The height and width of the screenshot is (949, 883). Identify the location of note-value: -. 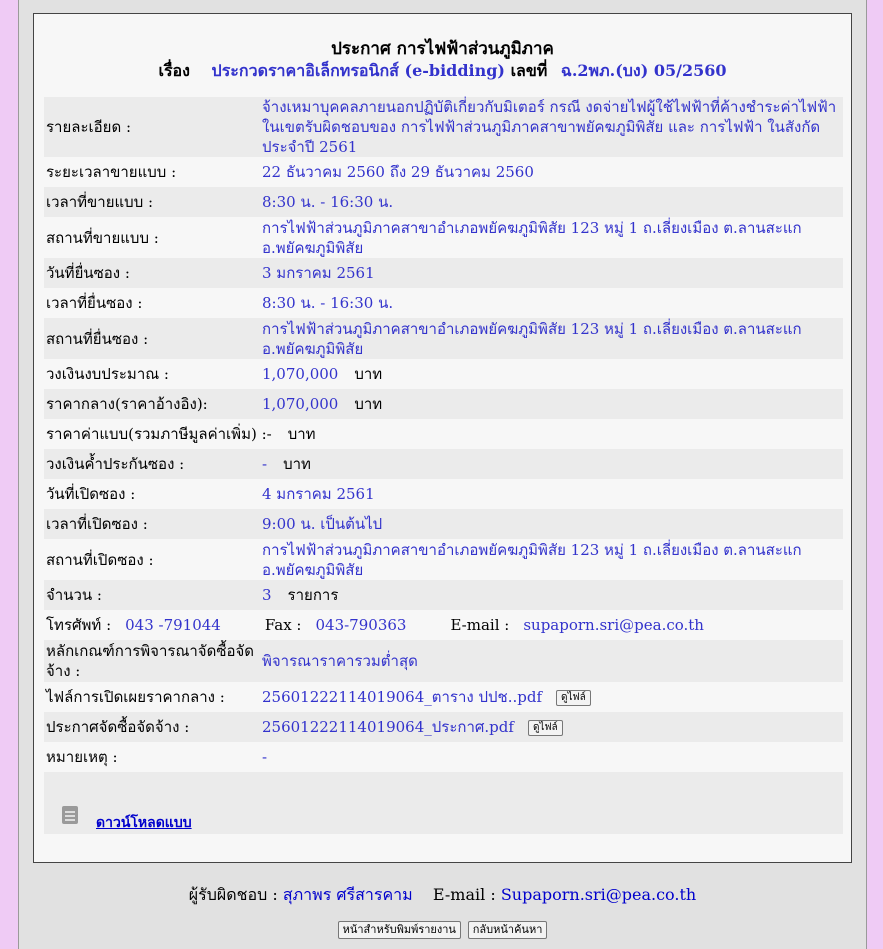
(265, 757).